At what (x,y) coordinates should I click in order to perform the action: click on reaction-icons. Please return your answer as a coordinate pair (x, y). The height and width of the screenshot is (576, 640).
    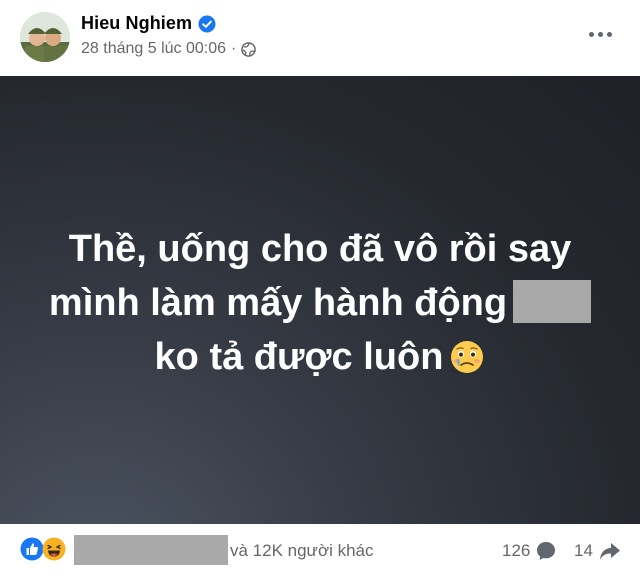
    Looking at the image, I should click on (43, 549).